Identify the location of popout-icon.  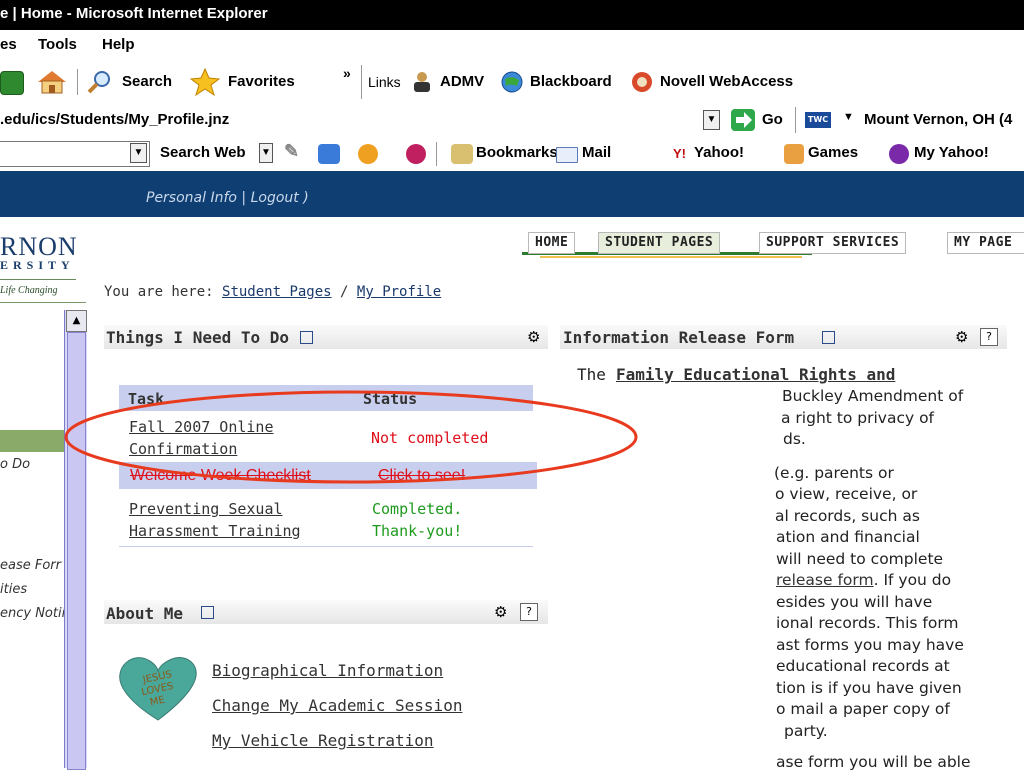
(306, 337).